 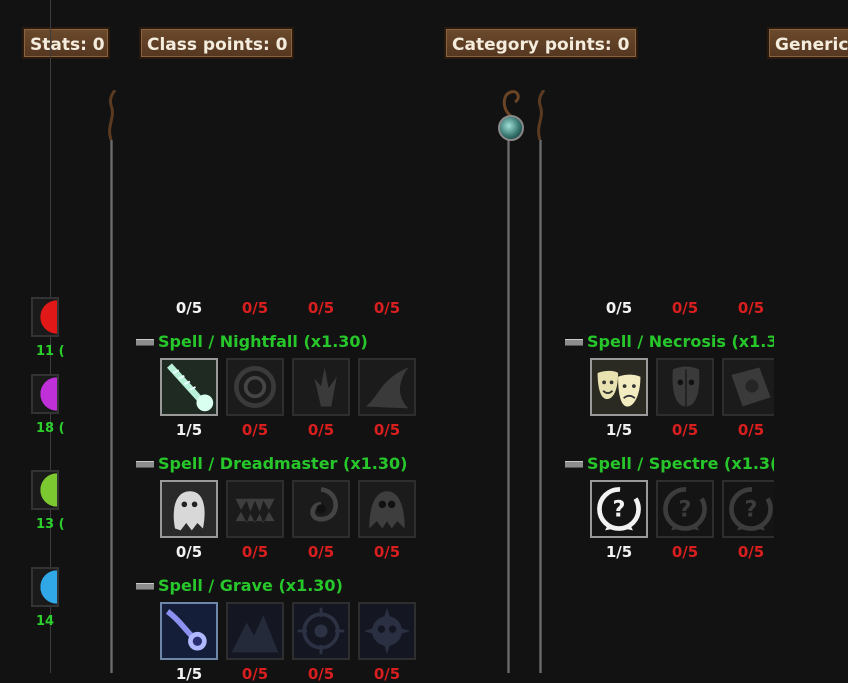 I want to click on dark-mask-icon, so click(x=685, y=387).